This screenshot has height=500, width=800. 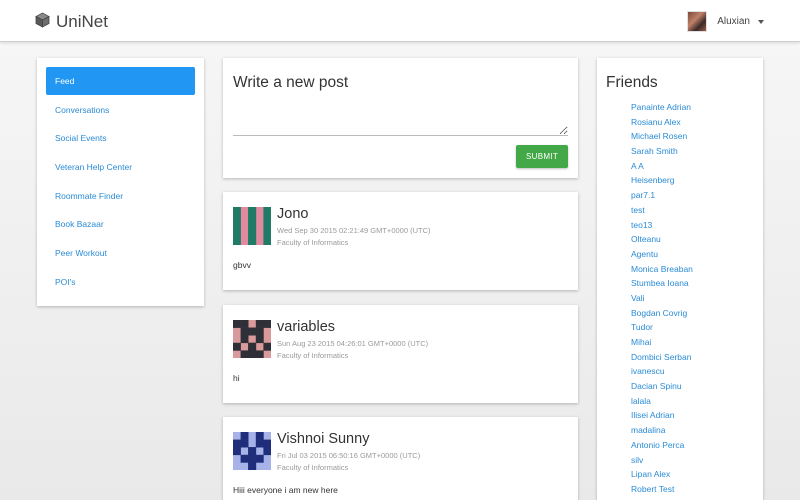 I want to click on sidebar-item-roommate-finder: Roommate Finder, so click(x=120, y=196).